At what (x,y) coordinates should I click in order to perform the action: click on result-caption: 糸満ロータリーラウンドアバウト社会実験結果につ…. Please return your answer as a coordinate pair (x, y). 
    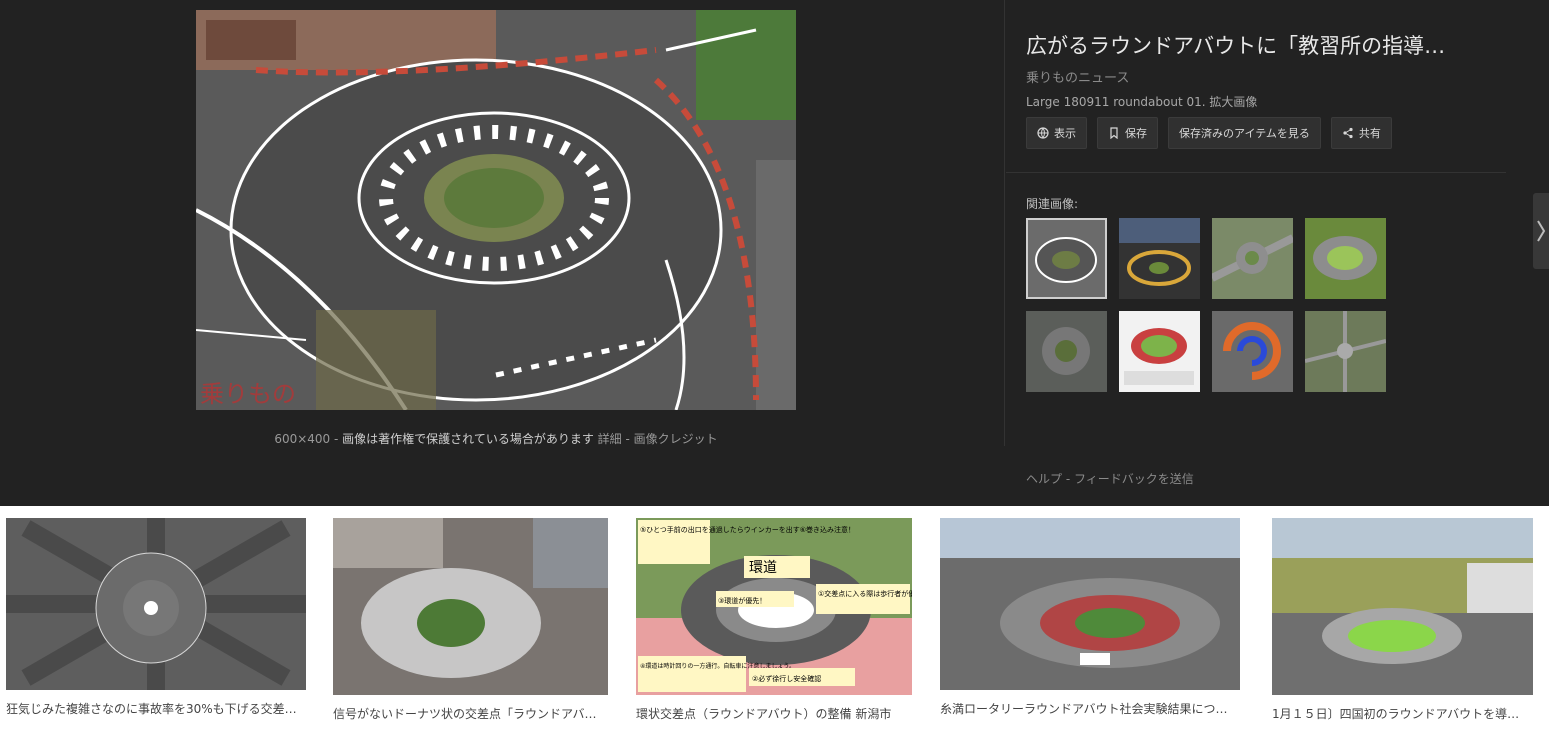
    Looking at the image, I should click on (1090, 708).